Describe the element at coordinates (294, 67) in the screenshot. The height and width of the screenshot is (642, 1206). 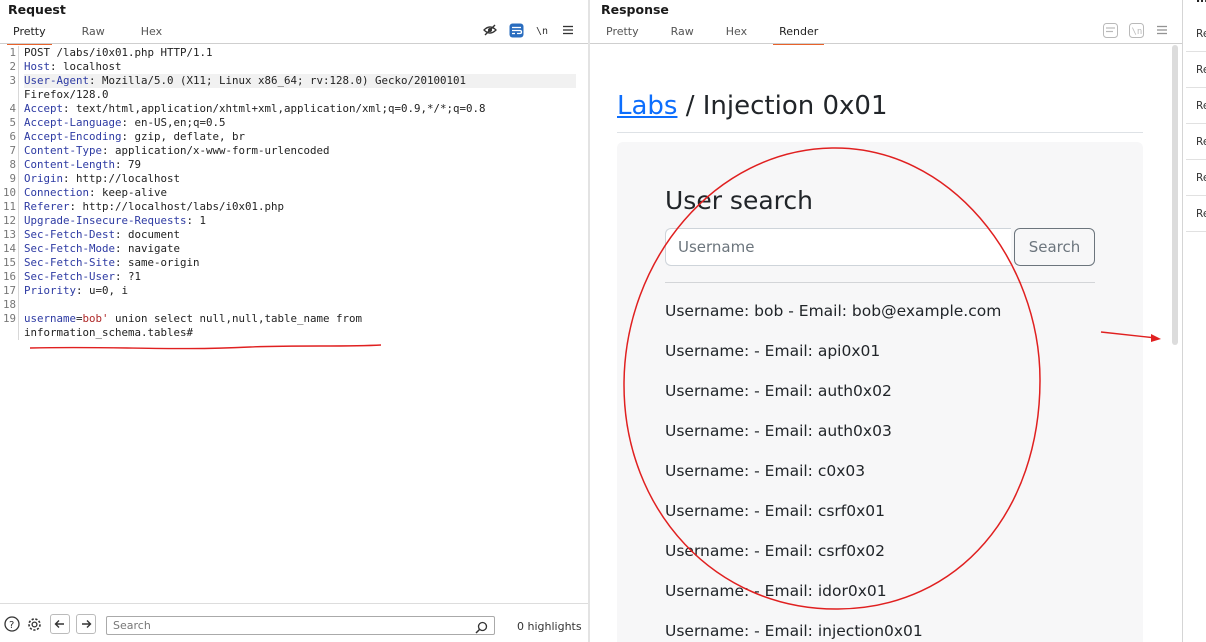
I see `code-line: 2 Host: localhost` at that location.